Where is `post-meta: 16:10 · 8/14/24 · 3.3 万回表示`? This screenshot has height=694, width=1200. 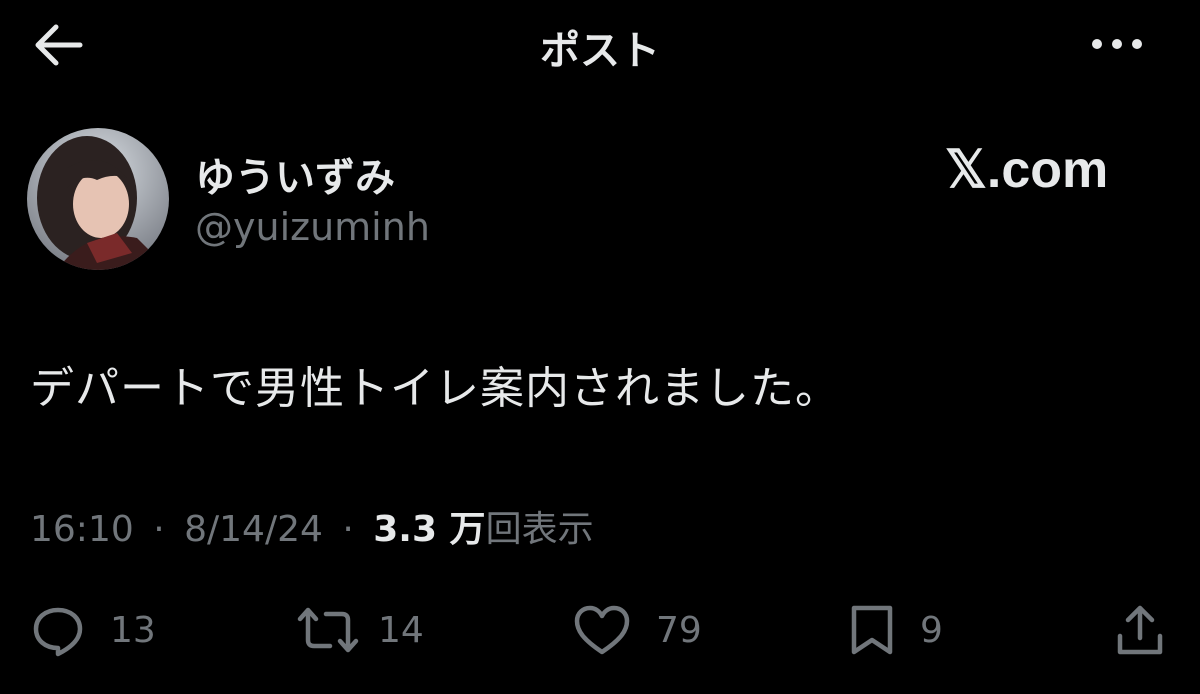
post-meta: 16:10 · 8/14/24 · 3.3 万回表示 is located at coordinates (312, 526).